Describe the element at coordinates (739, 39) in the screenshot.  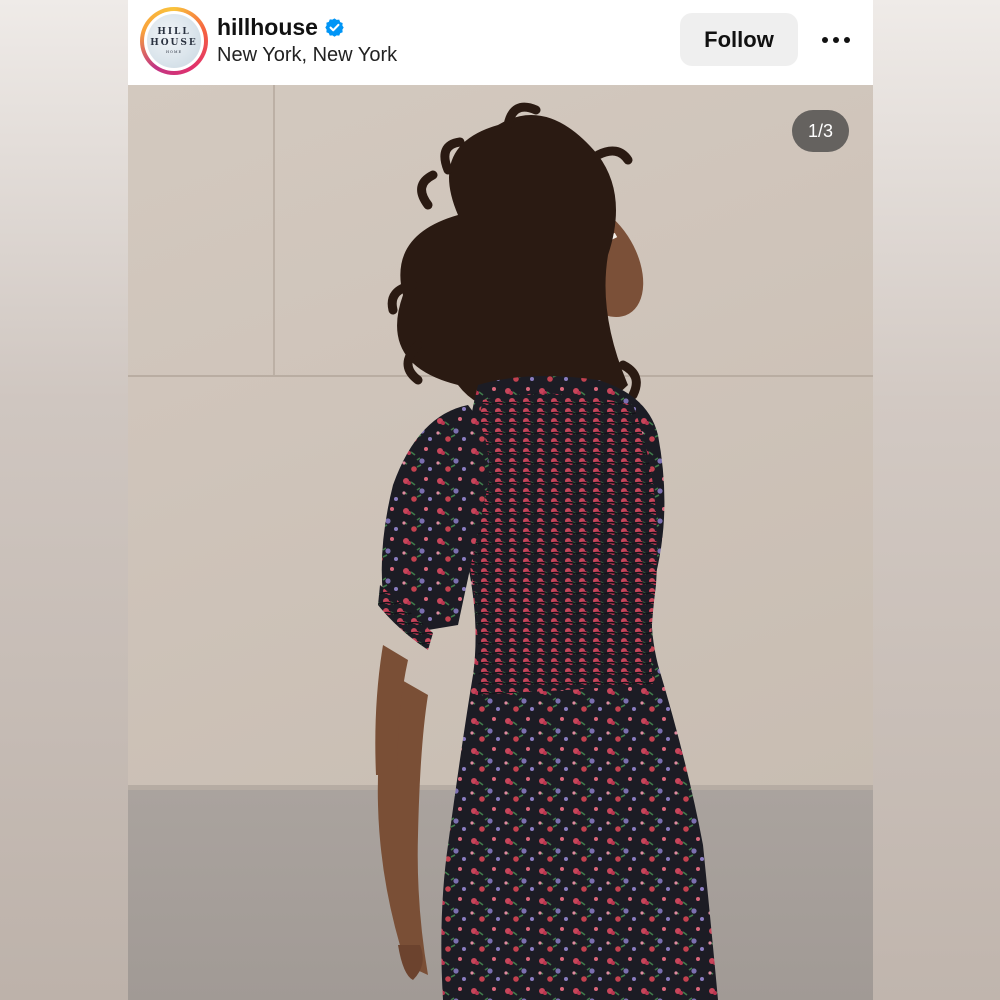
I see `follow-button: Follow` at that location.